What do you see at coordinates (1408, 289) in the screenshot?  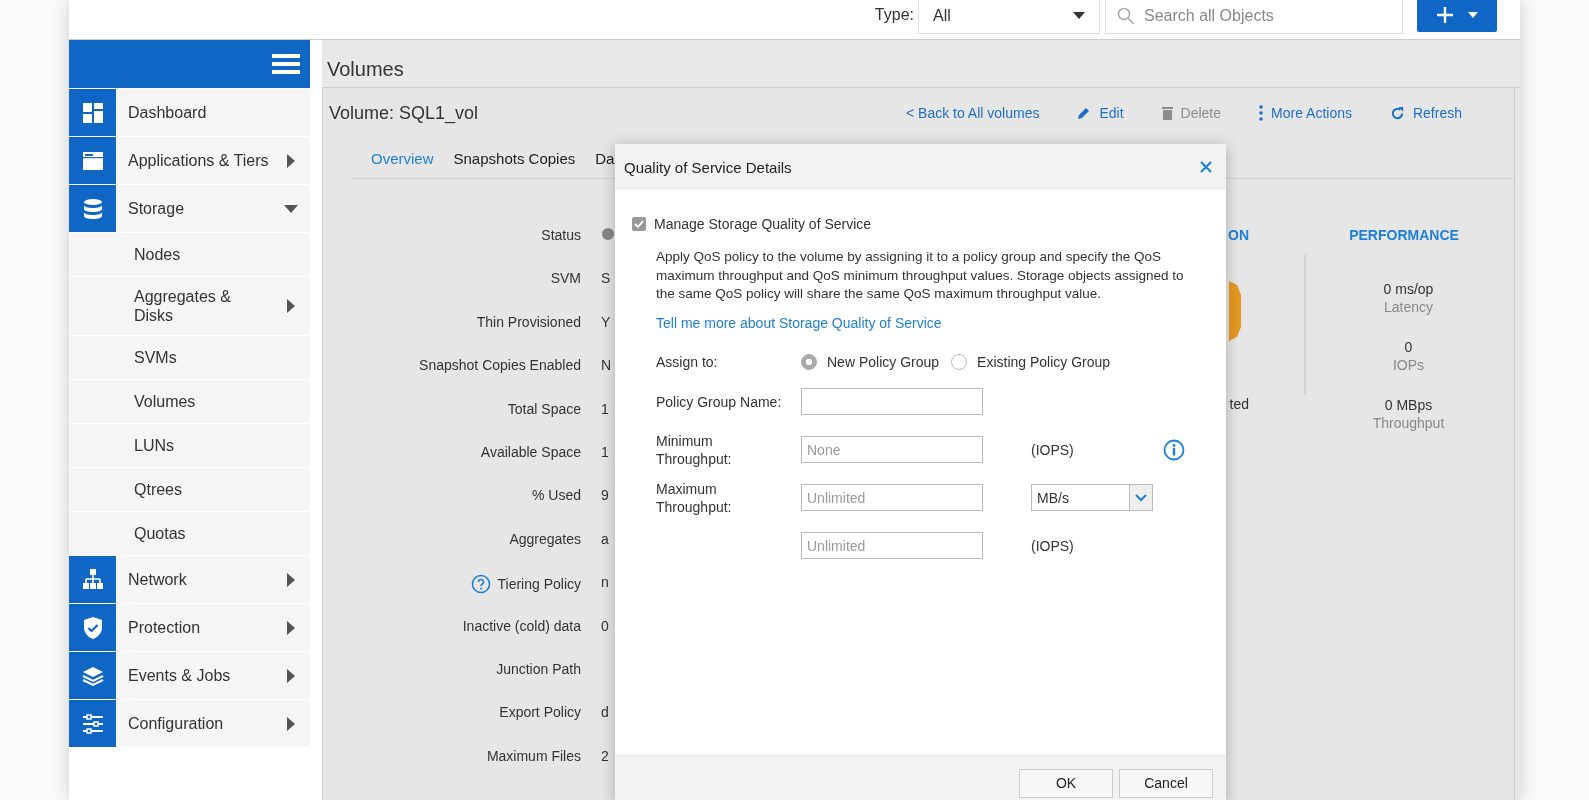 I see `metric-value: 0 ms/op` at bounding box center [1408, 289].